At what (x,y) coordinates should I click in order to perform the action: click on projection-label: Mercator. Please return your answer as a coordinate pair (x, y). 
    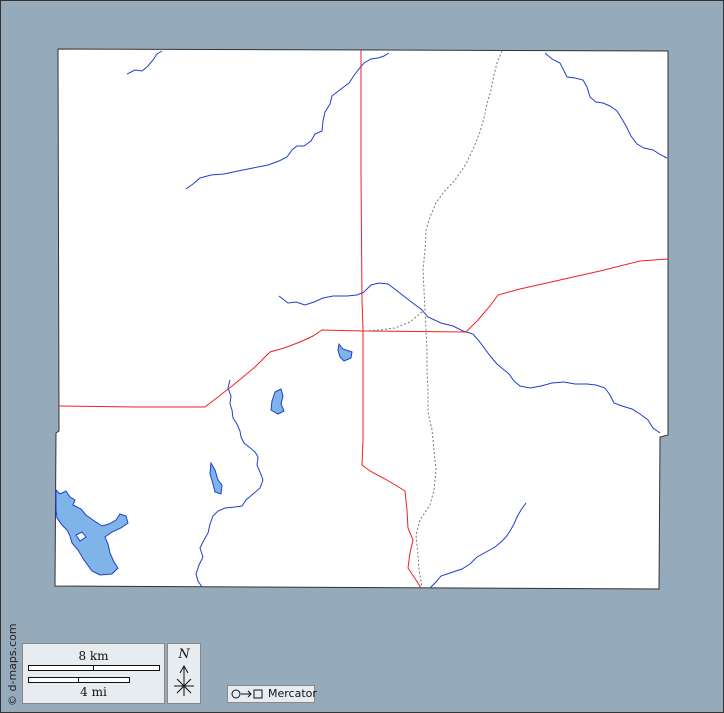
    Looking at the image, I should click on (292, 693).